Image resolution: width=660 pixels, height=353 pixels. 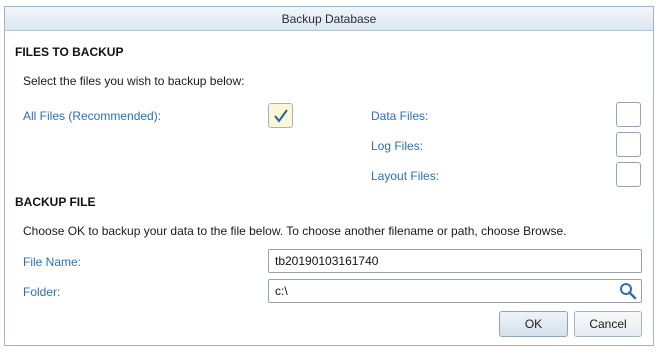 I want to click on data-files-checkbox, so click(x=628, y=114).